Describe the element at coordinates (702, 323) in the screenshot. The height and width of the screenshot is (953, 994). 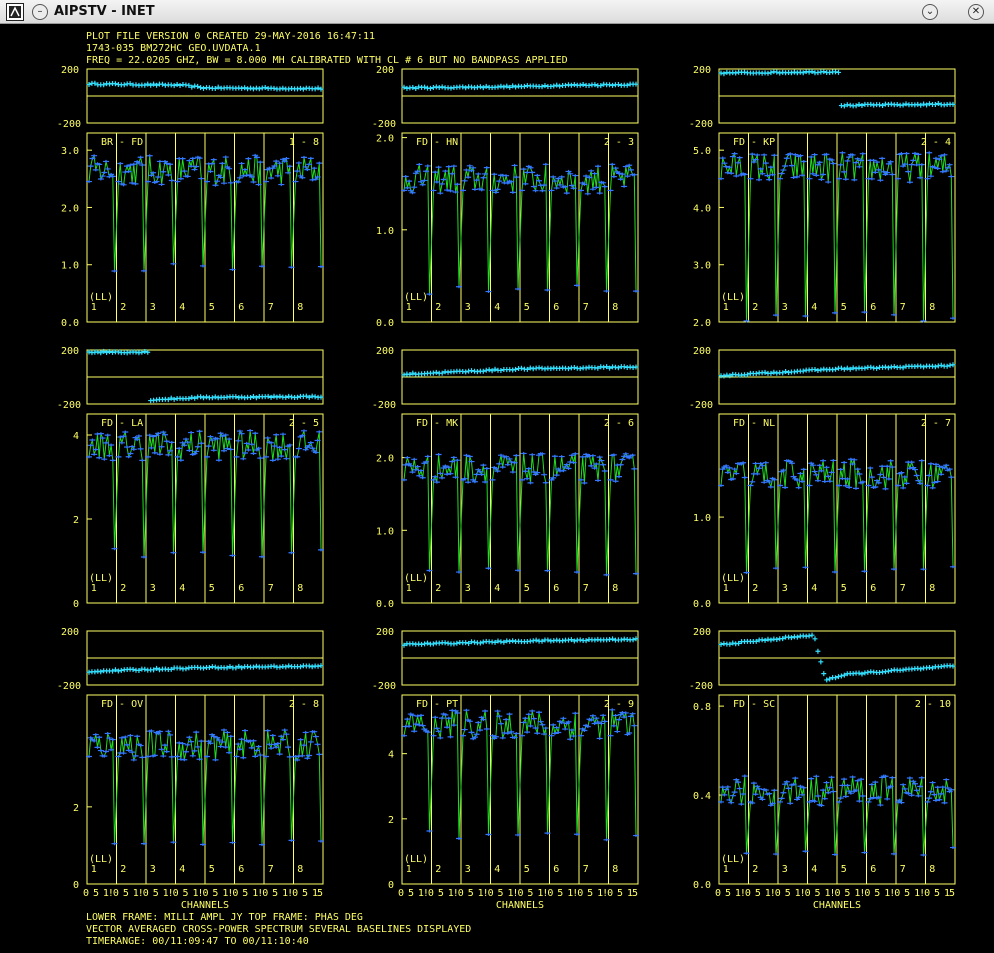
I see `amplitude-tick-label: 2.0` at that location.